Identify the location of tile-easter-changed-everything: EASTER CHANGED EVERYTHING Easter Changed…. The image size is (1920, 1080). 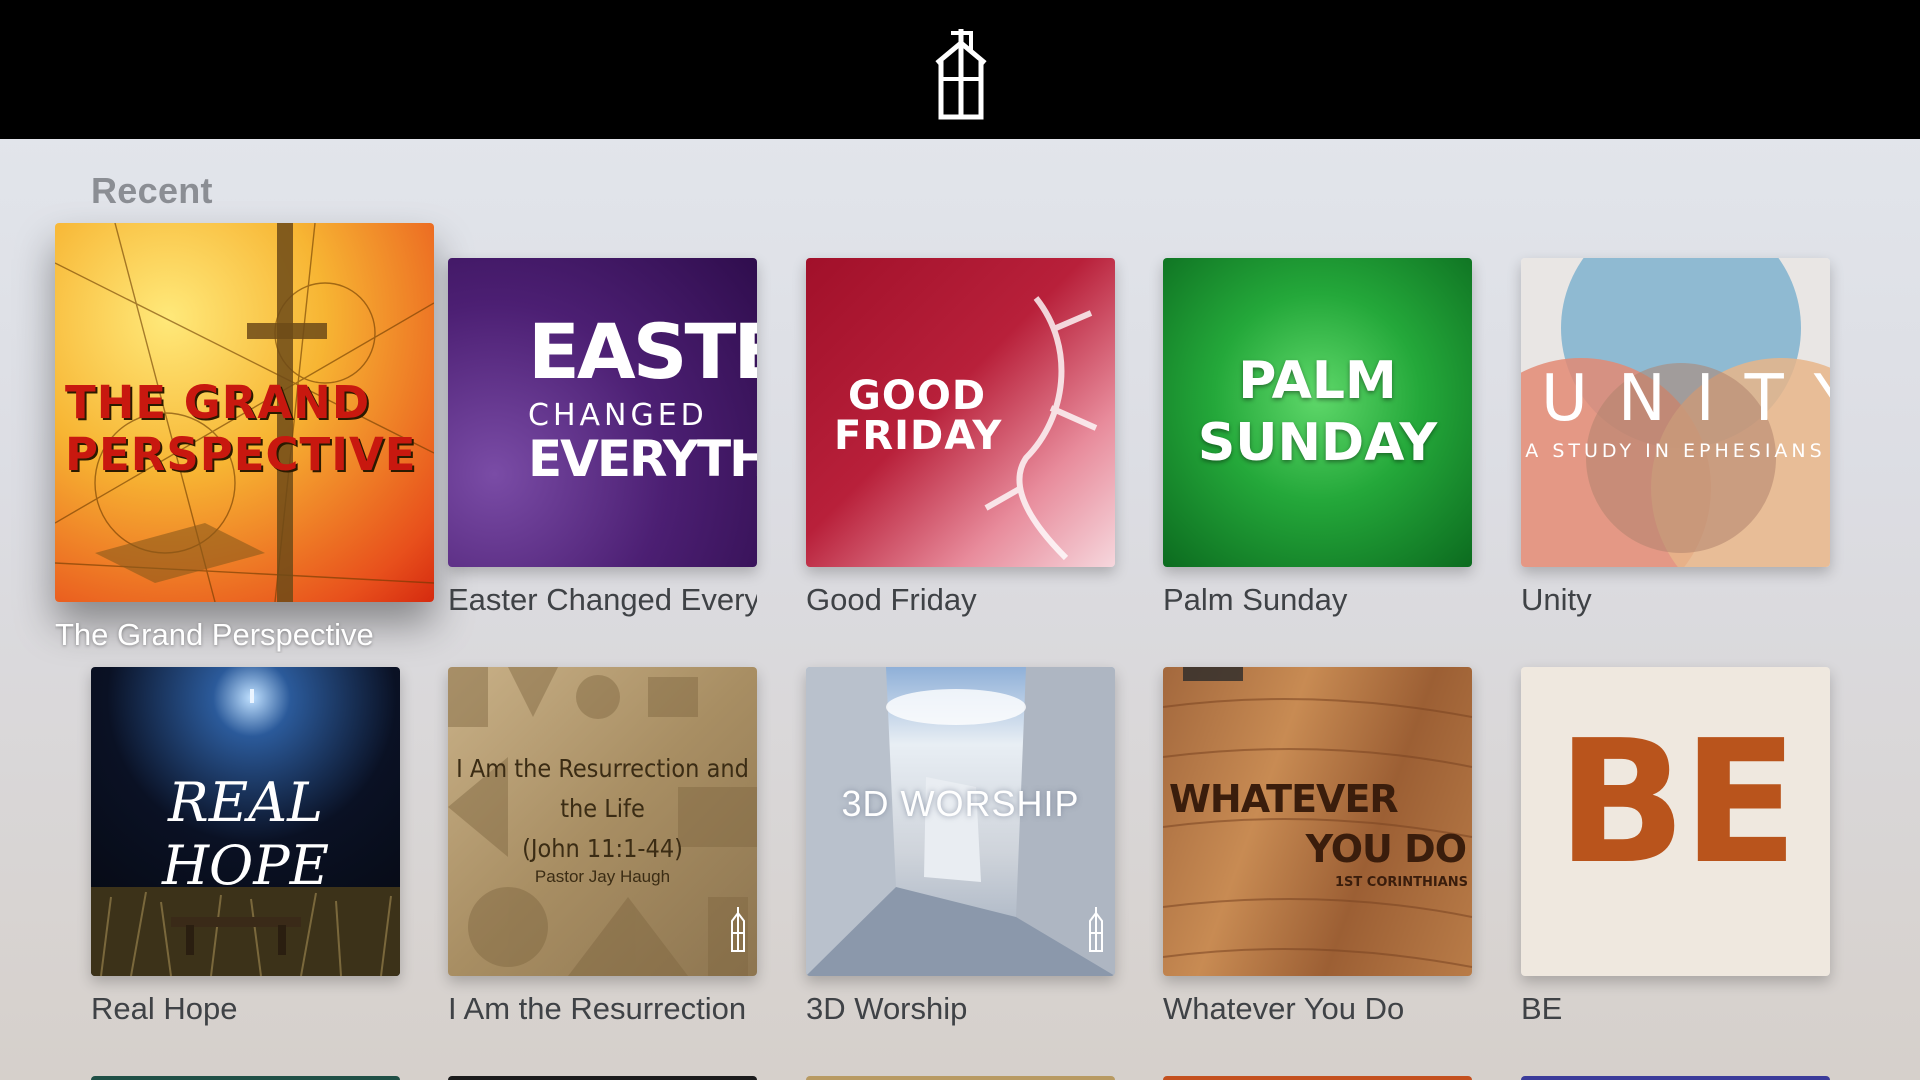
(602, 437).